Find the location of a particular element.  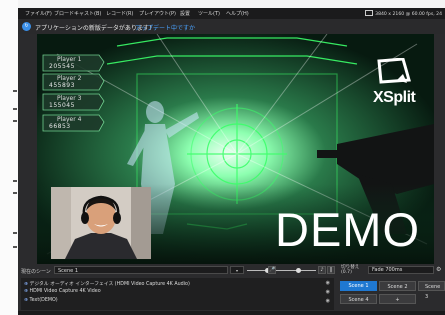

webcam-overlay is located at coordinates (101, 223).